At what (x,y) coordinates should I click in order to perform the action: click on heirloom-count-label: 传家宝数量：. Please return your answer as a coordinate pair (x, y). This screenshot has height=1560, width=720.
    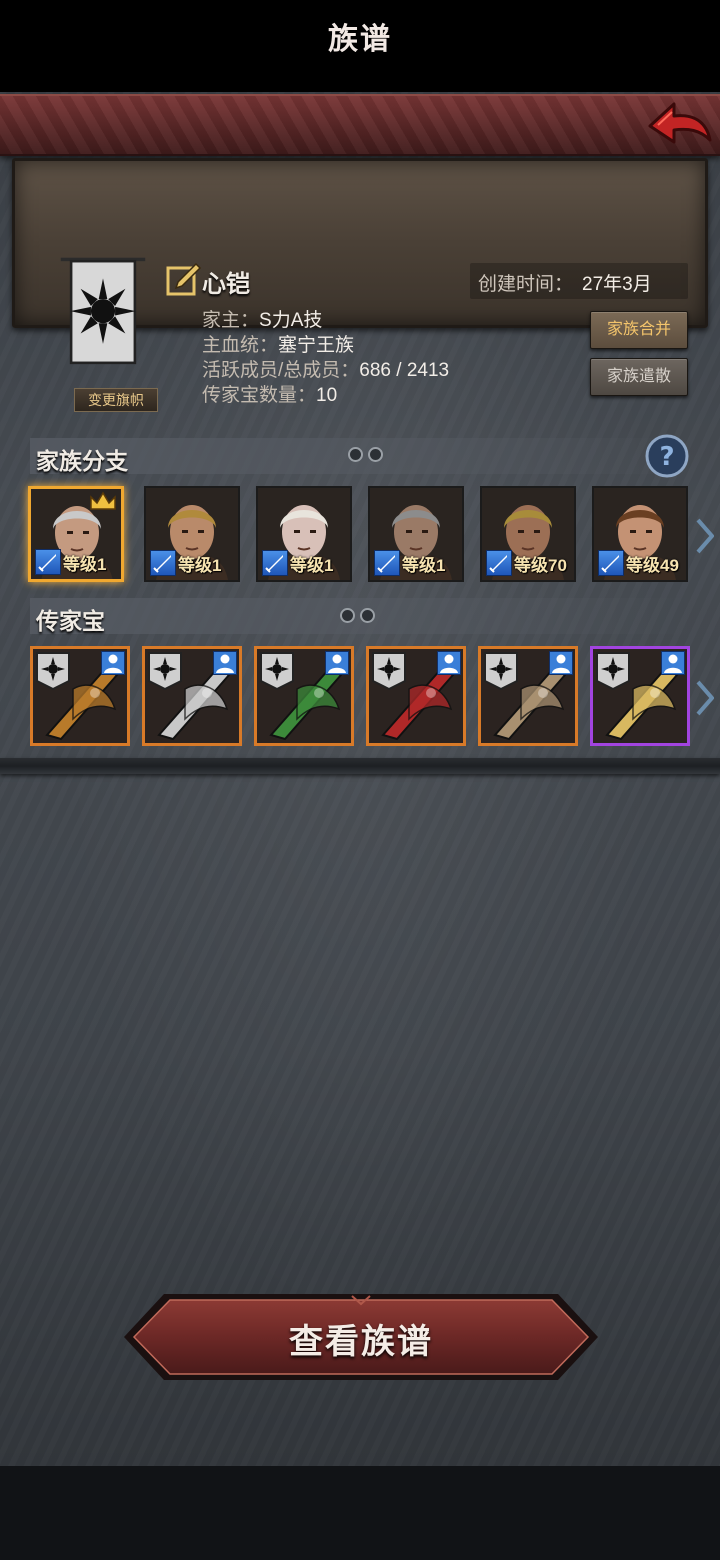
    Looking at the image, I should click on (259, 395).